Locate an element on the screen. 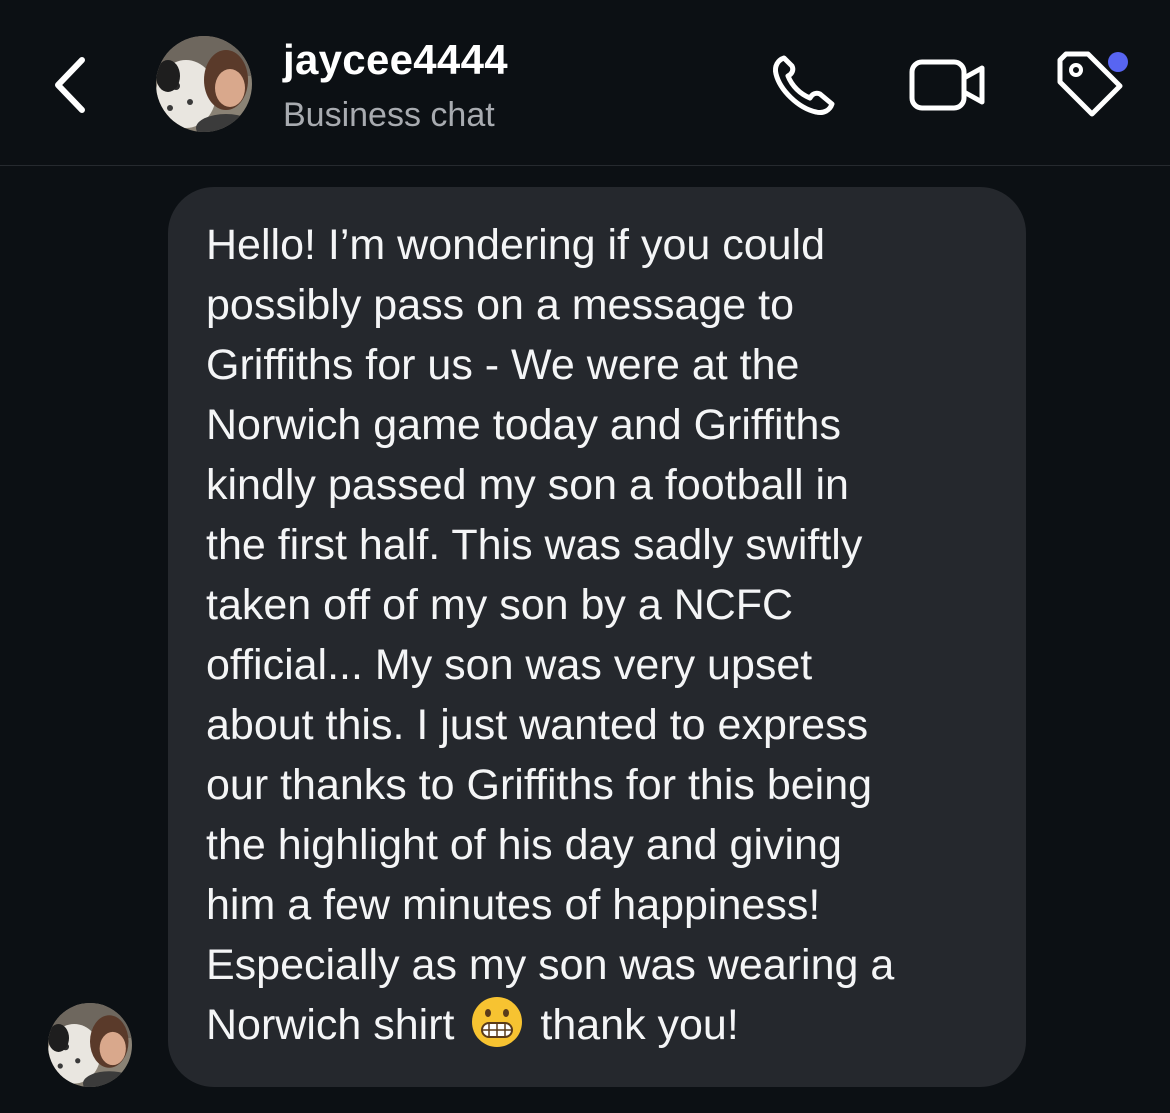 This screenshot has height=1113, width=1170. phone-icon is located at coordinates (804, 85).